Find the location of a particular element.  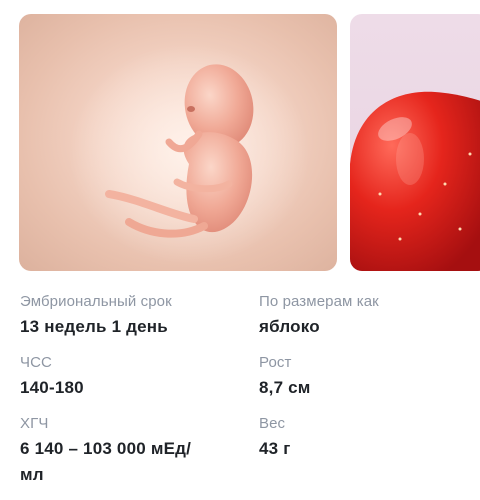

embryonic-term-value: 13 недель 1 день is located at coordinates (94, 326).